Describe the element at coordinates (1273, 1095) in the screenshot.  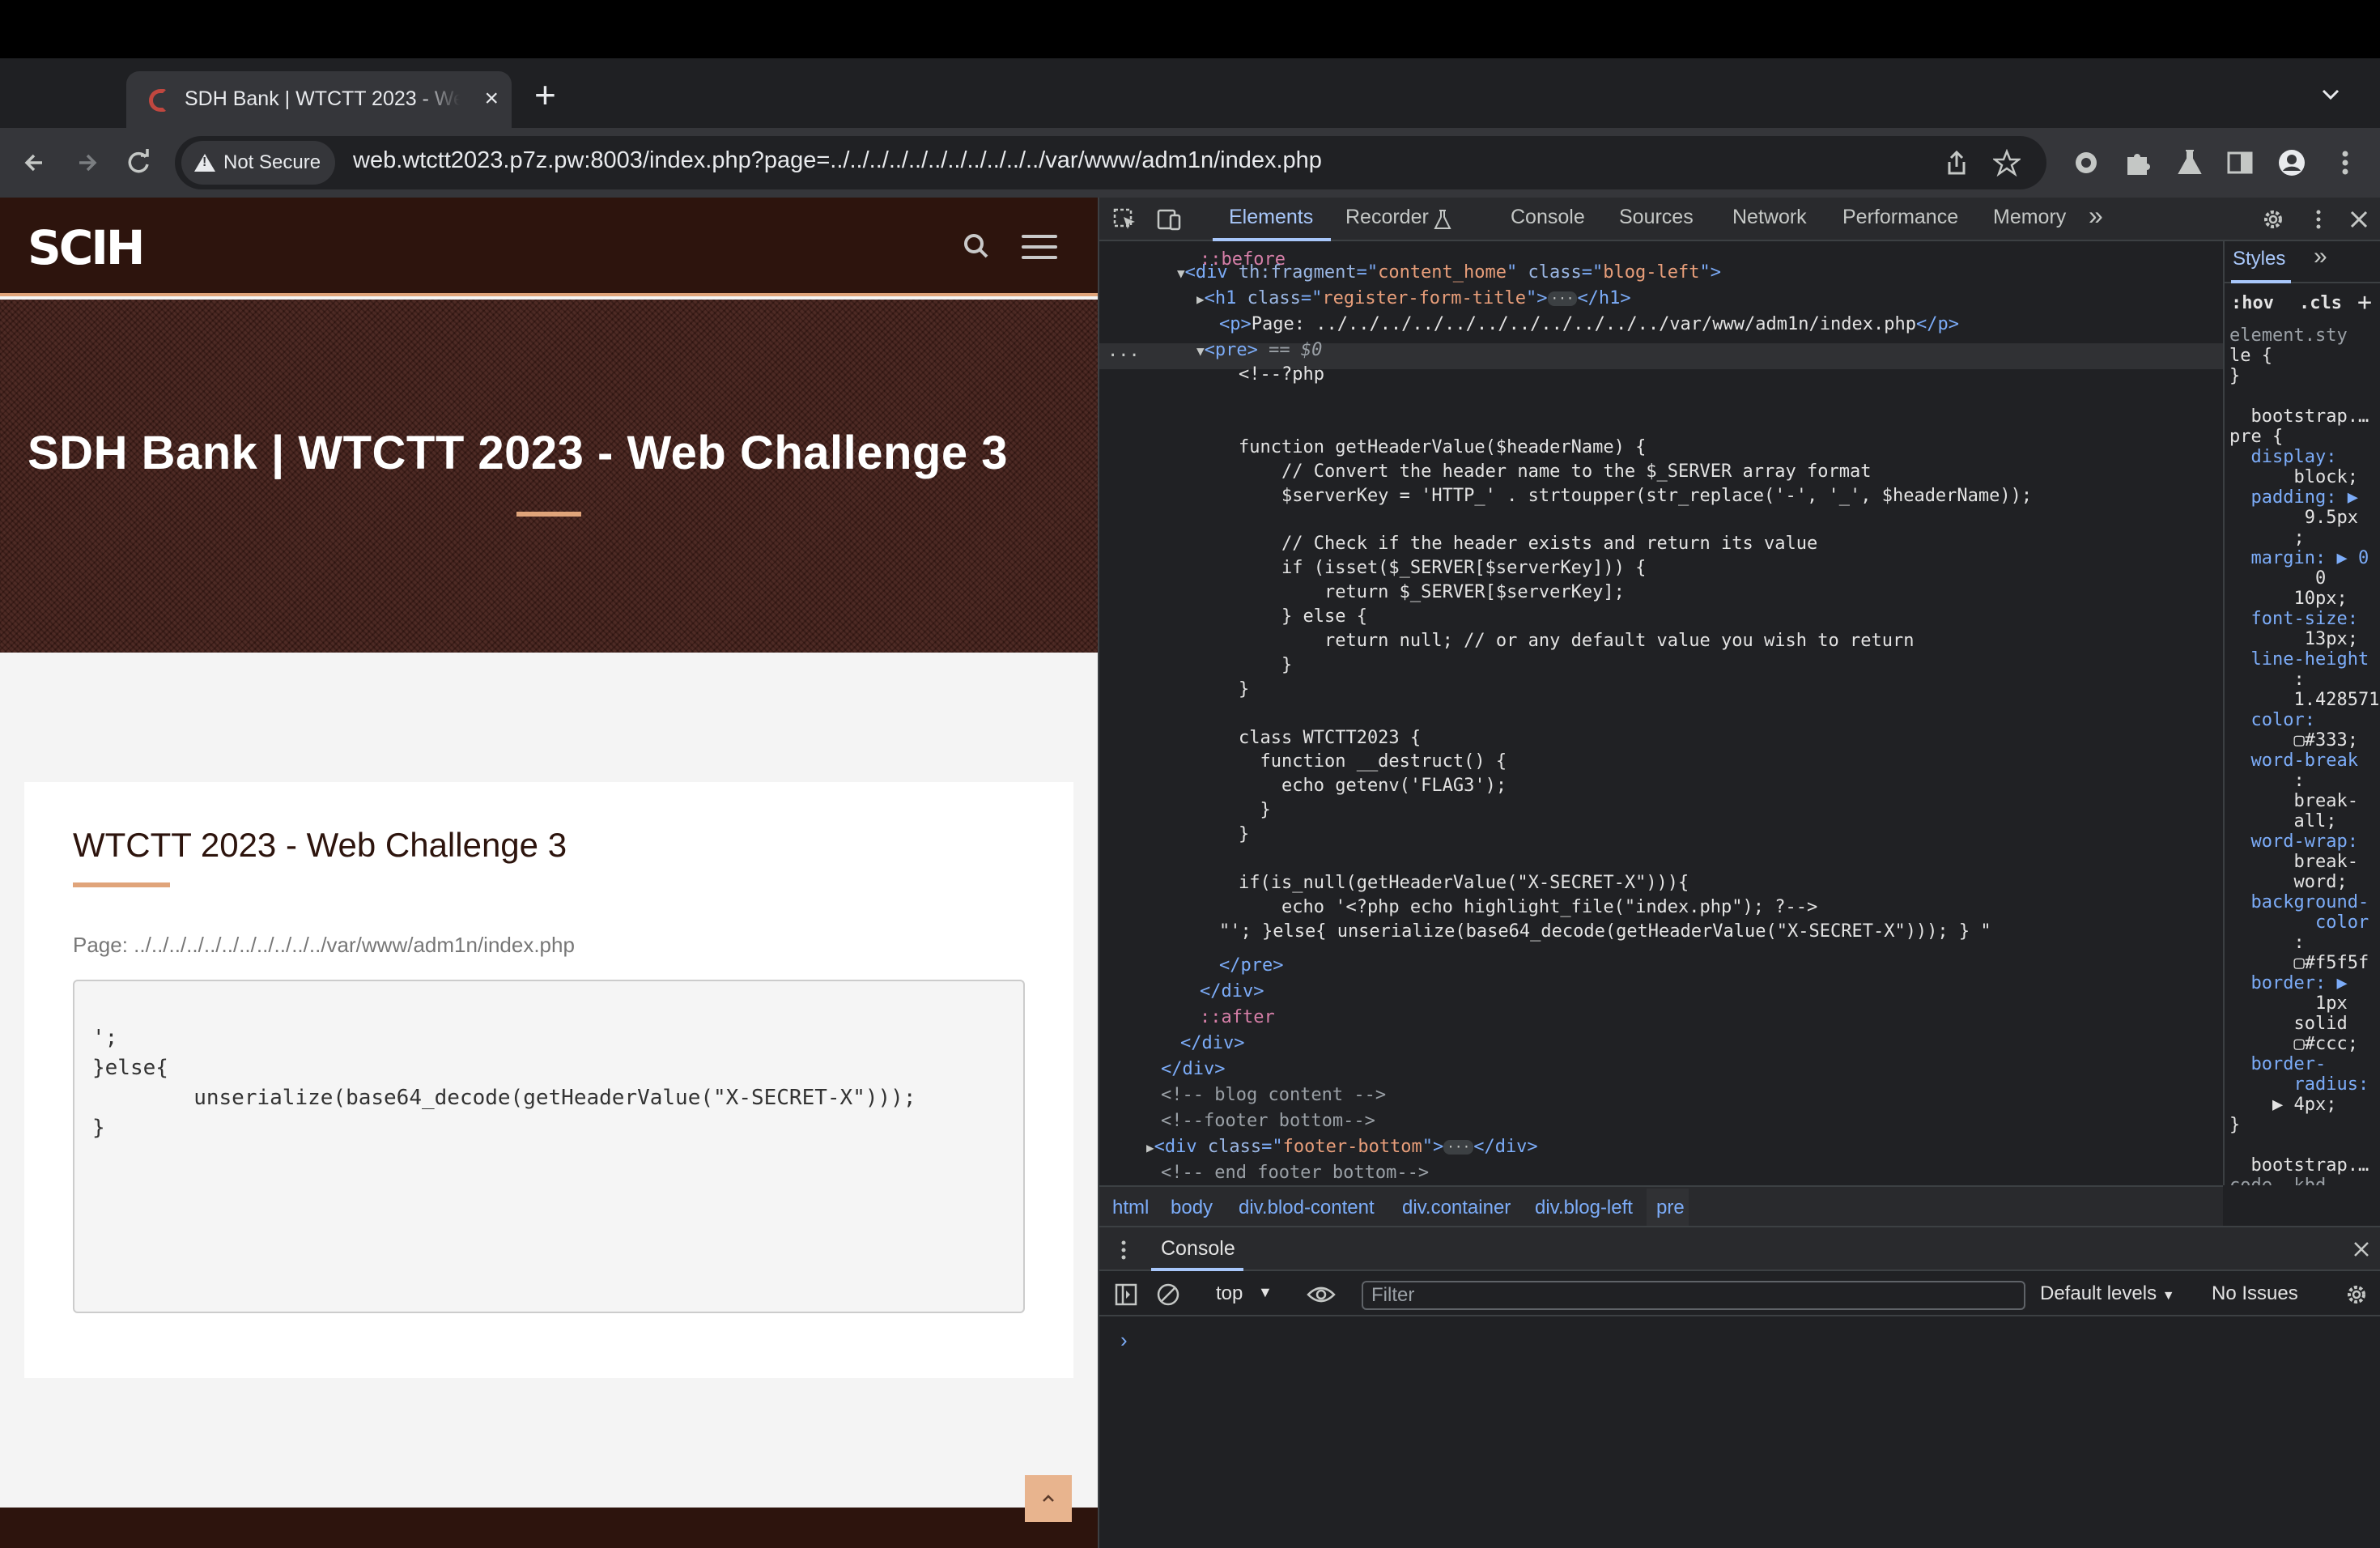
I see `comment-blog-content: <!-- blog content -->` at that location.